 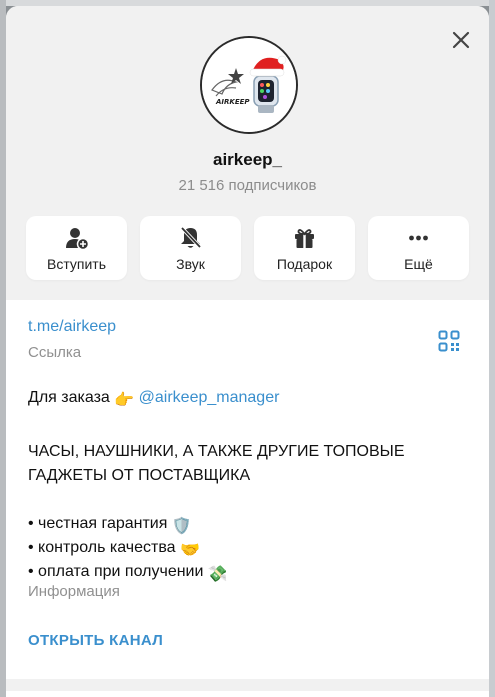 I want to click on bullet-quality: • контроль качества 🤝, so click(x=243, y=549).